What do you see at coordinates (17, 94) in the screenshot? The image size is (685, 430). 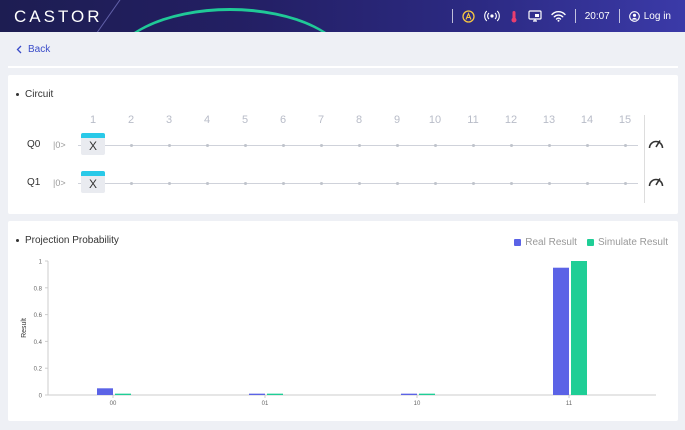 I see `title-bullet` at bounding box center [17, 94].